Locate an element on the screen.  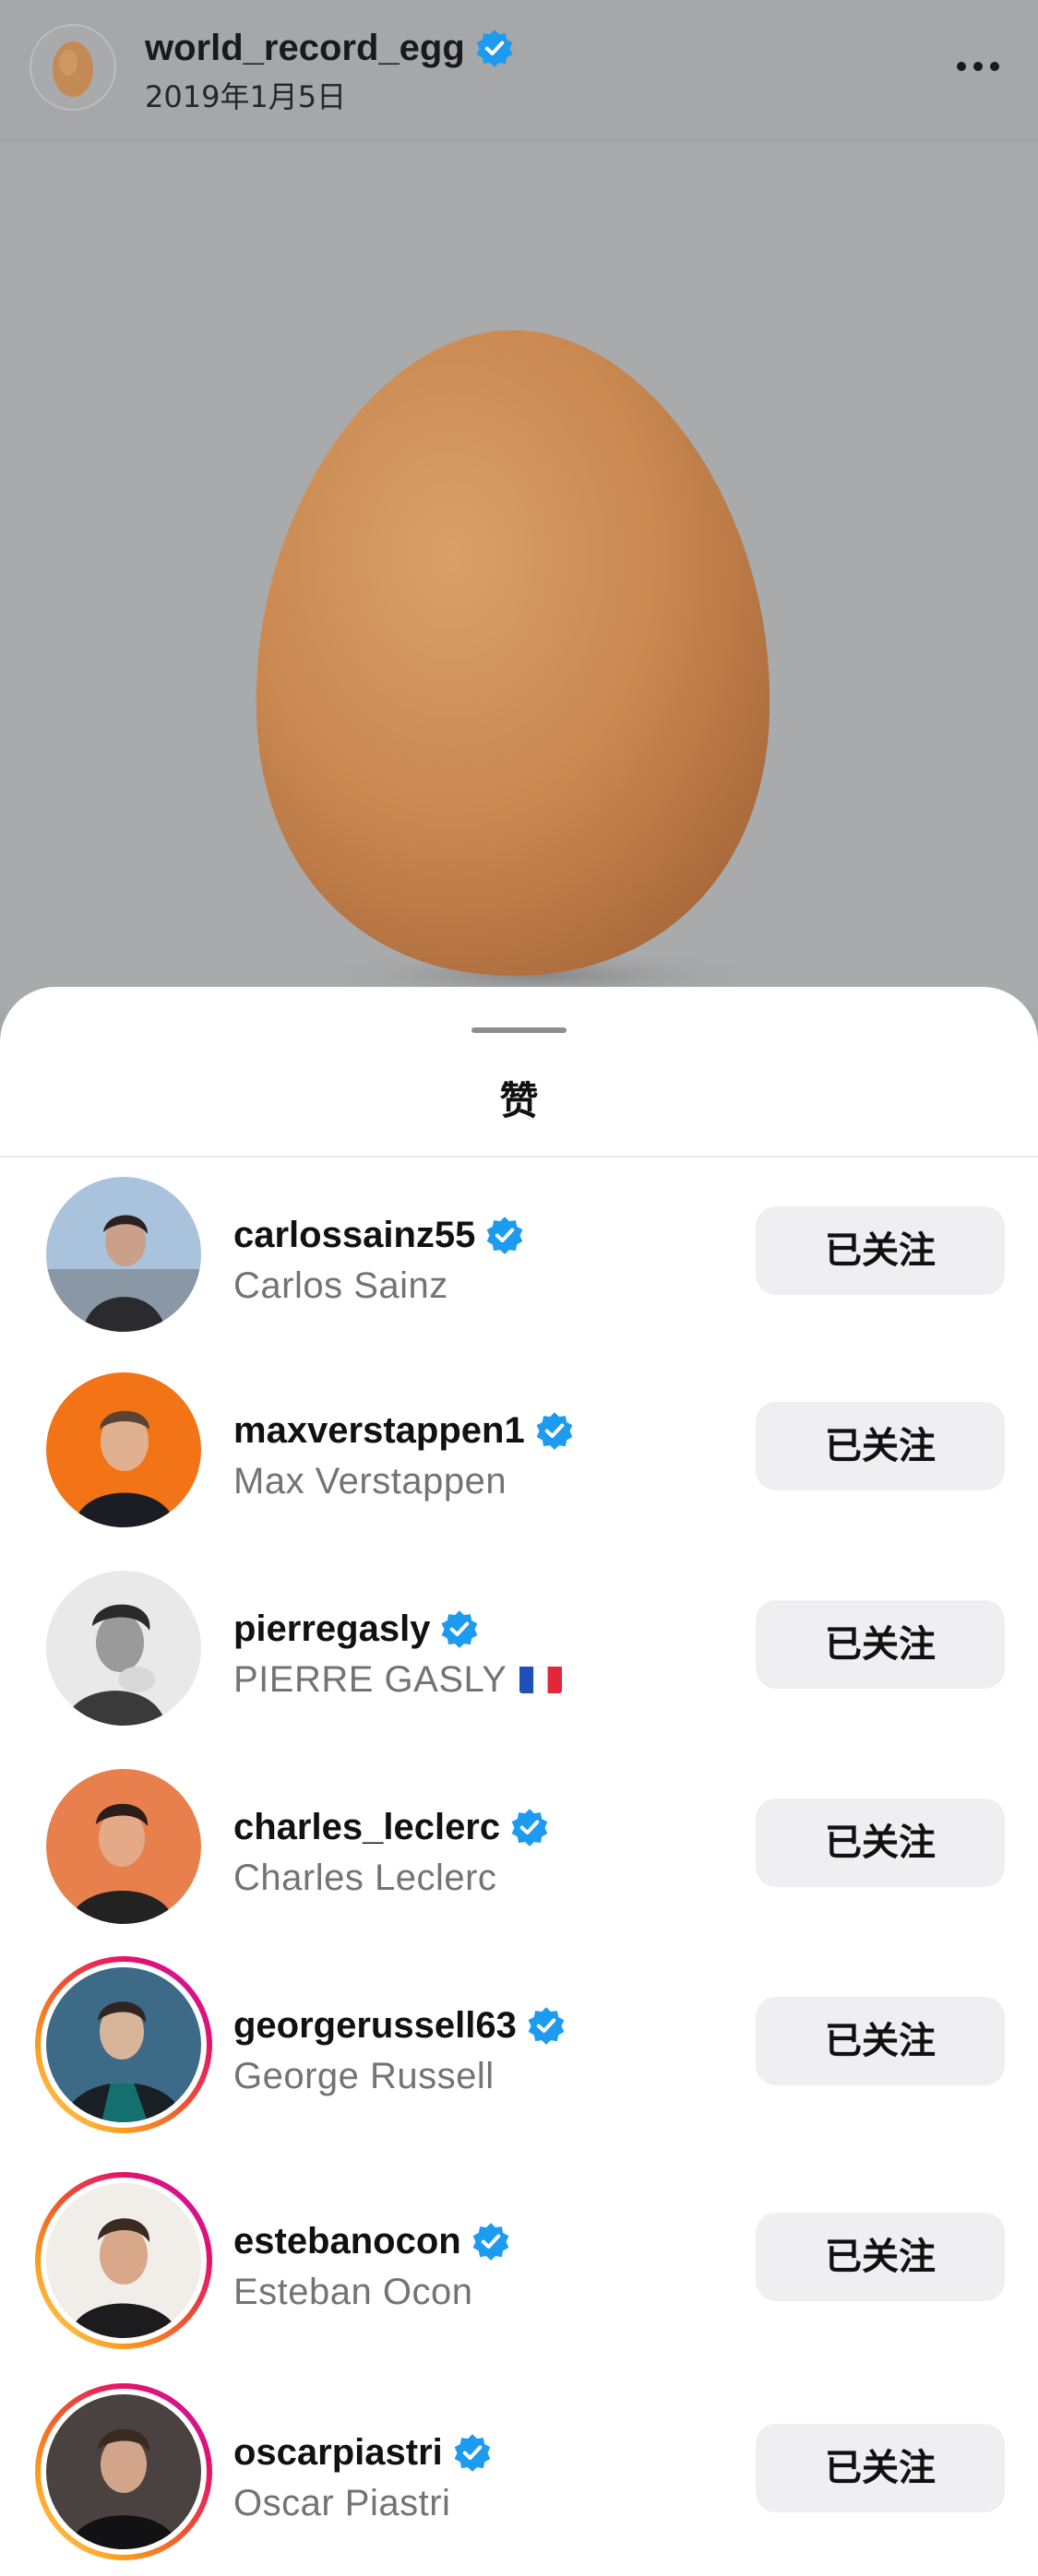
list-item: maxverstappen1 Max Verstappen 已关注 is located at coordinates (519, 1450).